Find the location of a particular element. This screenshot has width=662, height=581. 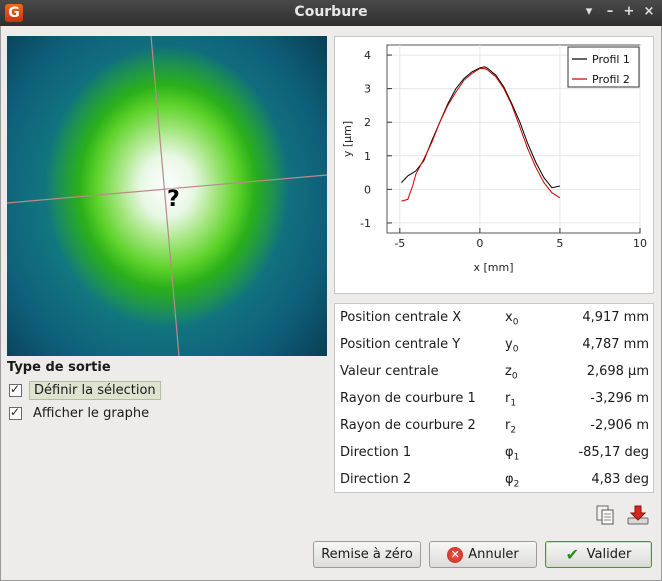

x-tick-label: 5 is located at coordinates (559, 243).